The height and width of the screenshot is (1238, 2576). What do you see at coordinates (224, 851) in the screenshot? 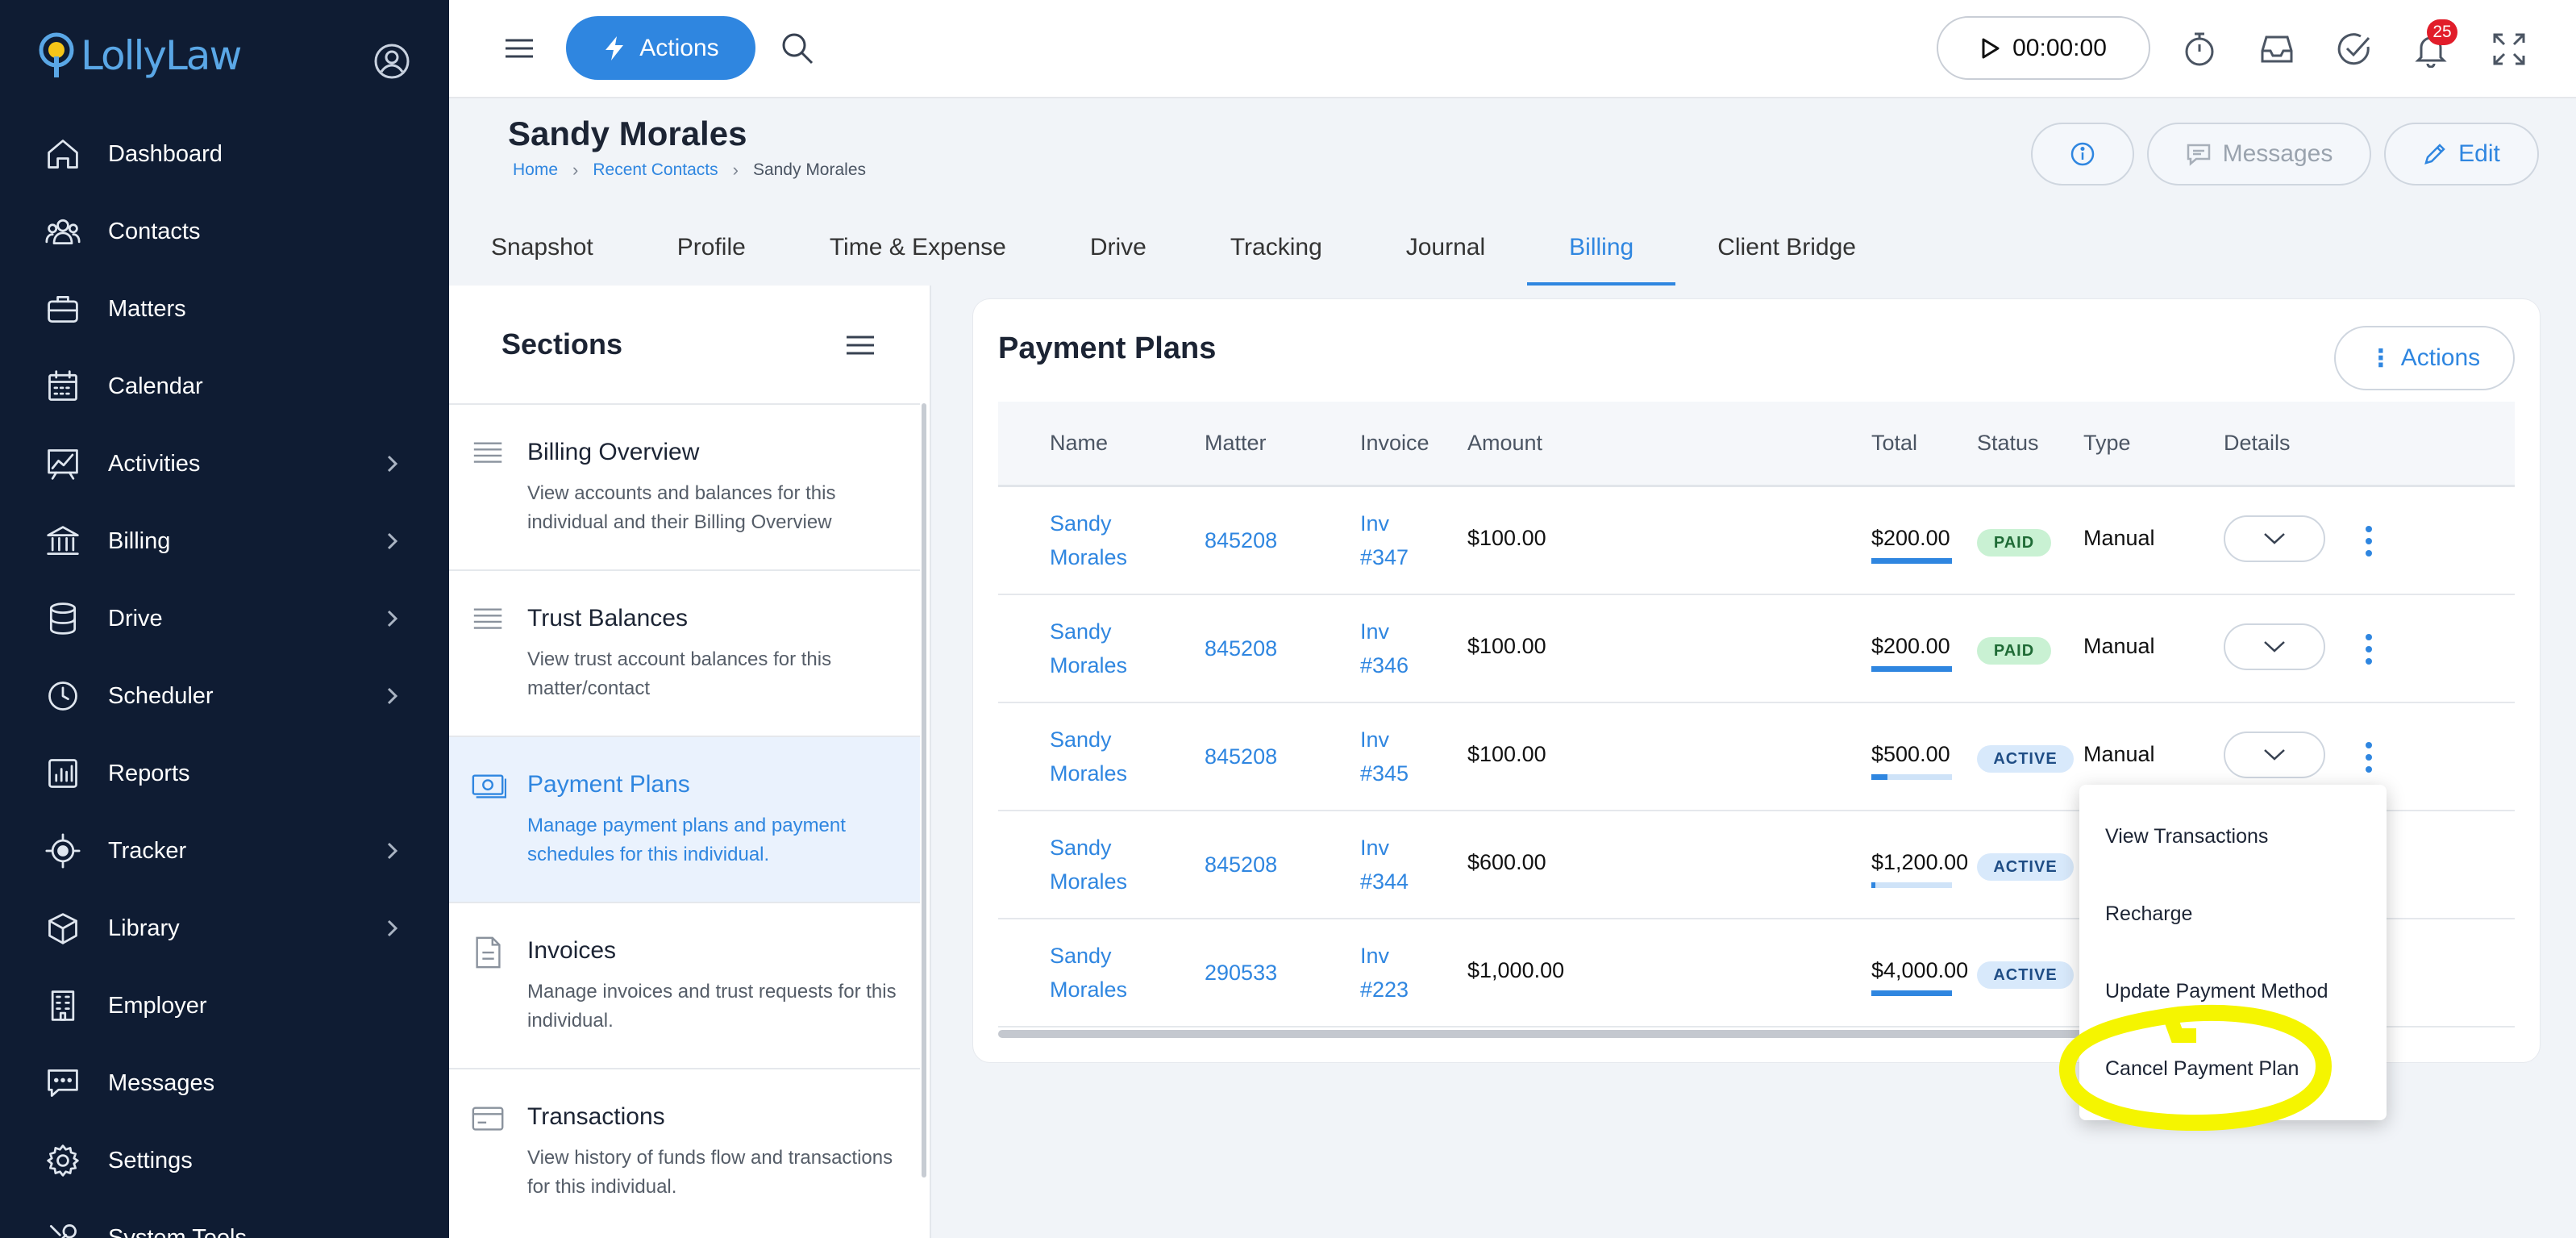
I see `sidebar-item-tracker: Tracker` at bounding box center [224, 851].